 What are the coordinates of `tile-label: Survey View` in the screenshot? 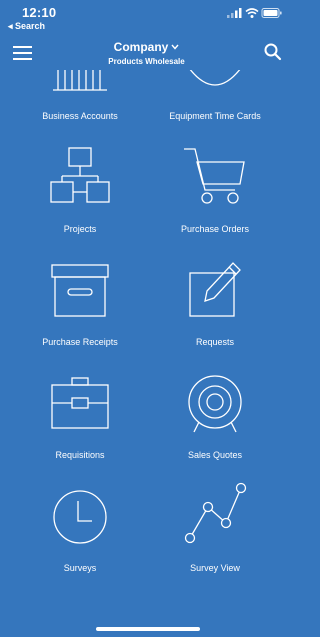 It's located at (215, 568).